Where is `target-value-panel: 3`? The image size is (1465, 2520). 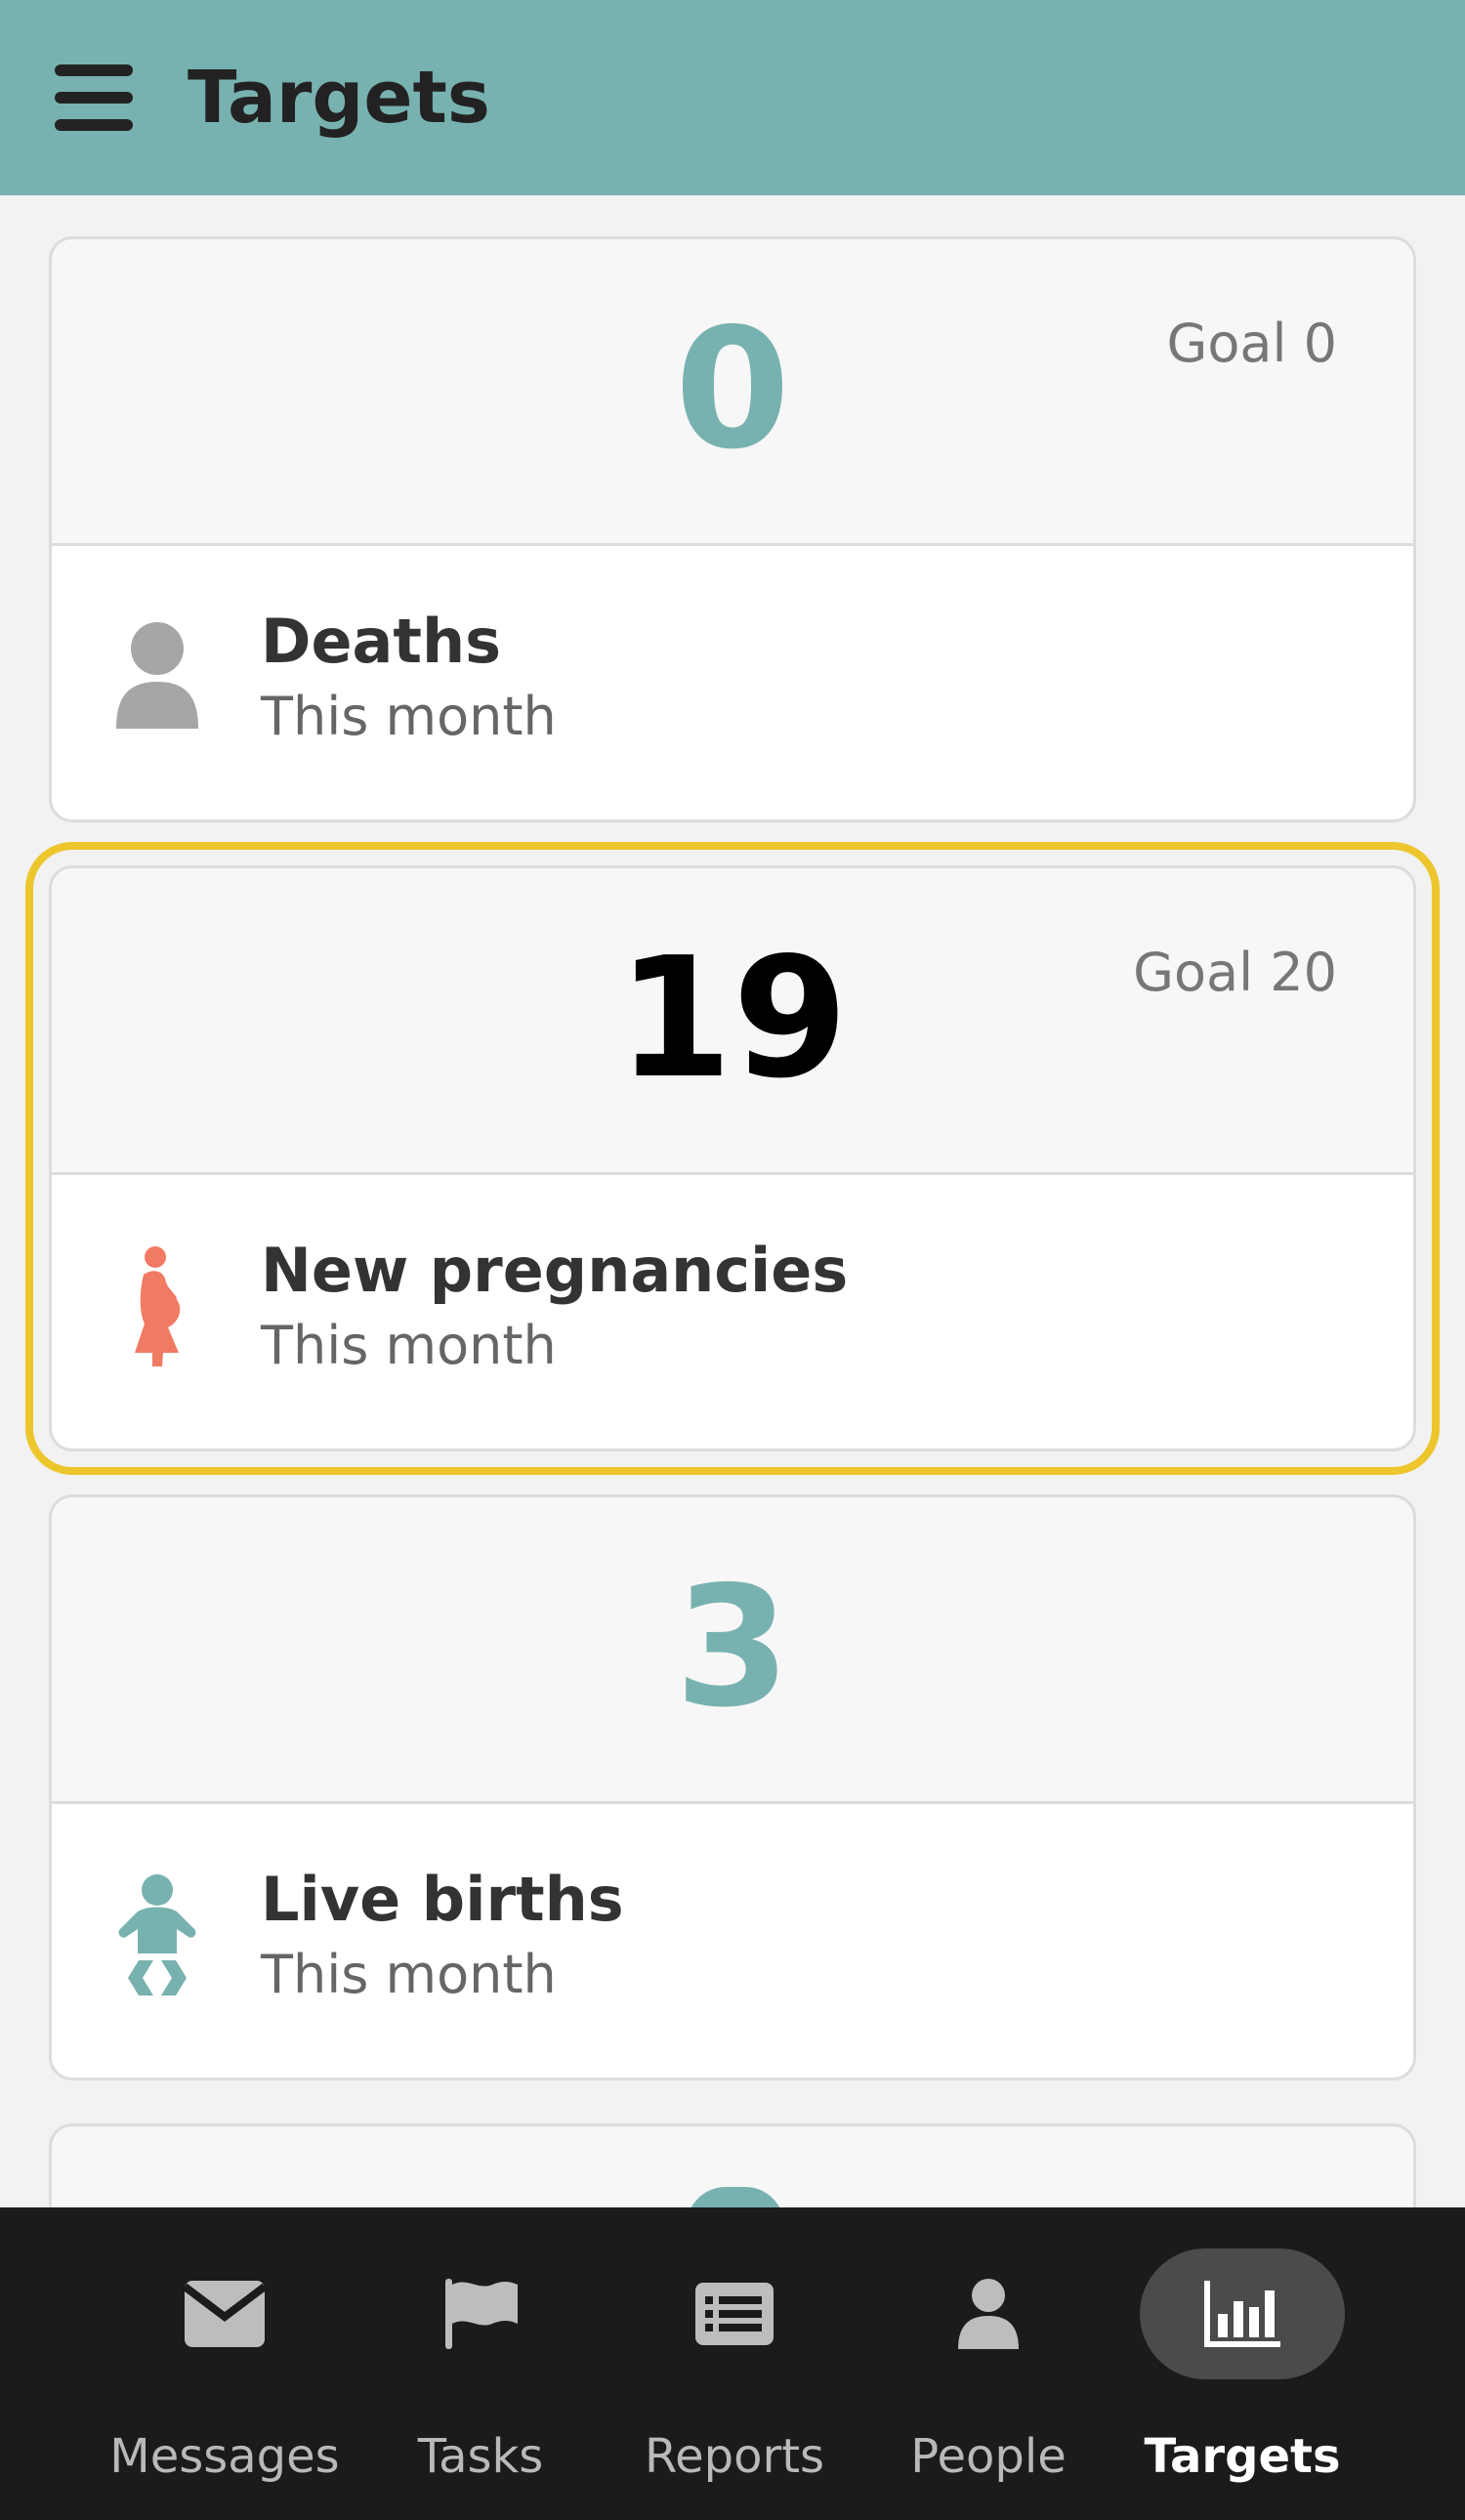
target-value-panel: 3 is located at coordinates (732, 1650).